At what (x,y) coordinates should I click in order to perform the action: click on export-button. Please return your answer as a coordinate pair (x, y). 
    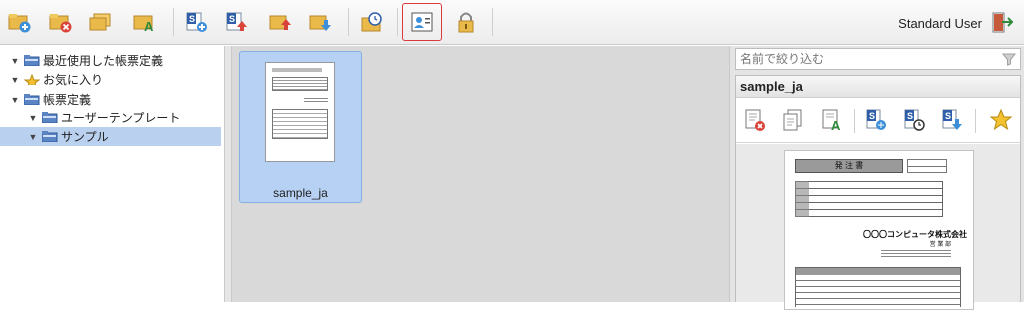
    Looking at the image, I should click on (321, 22).